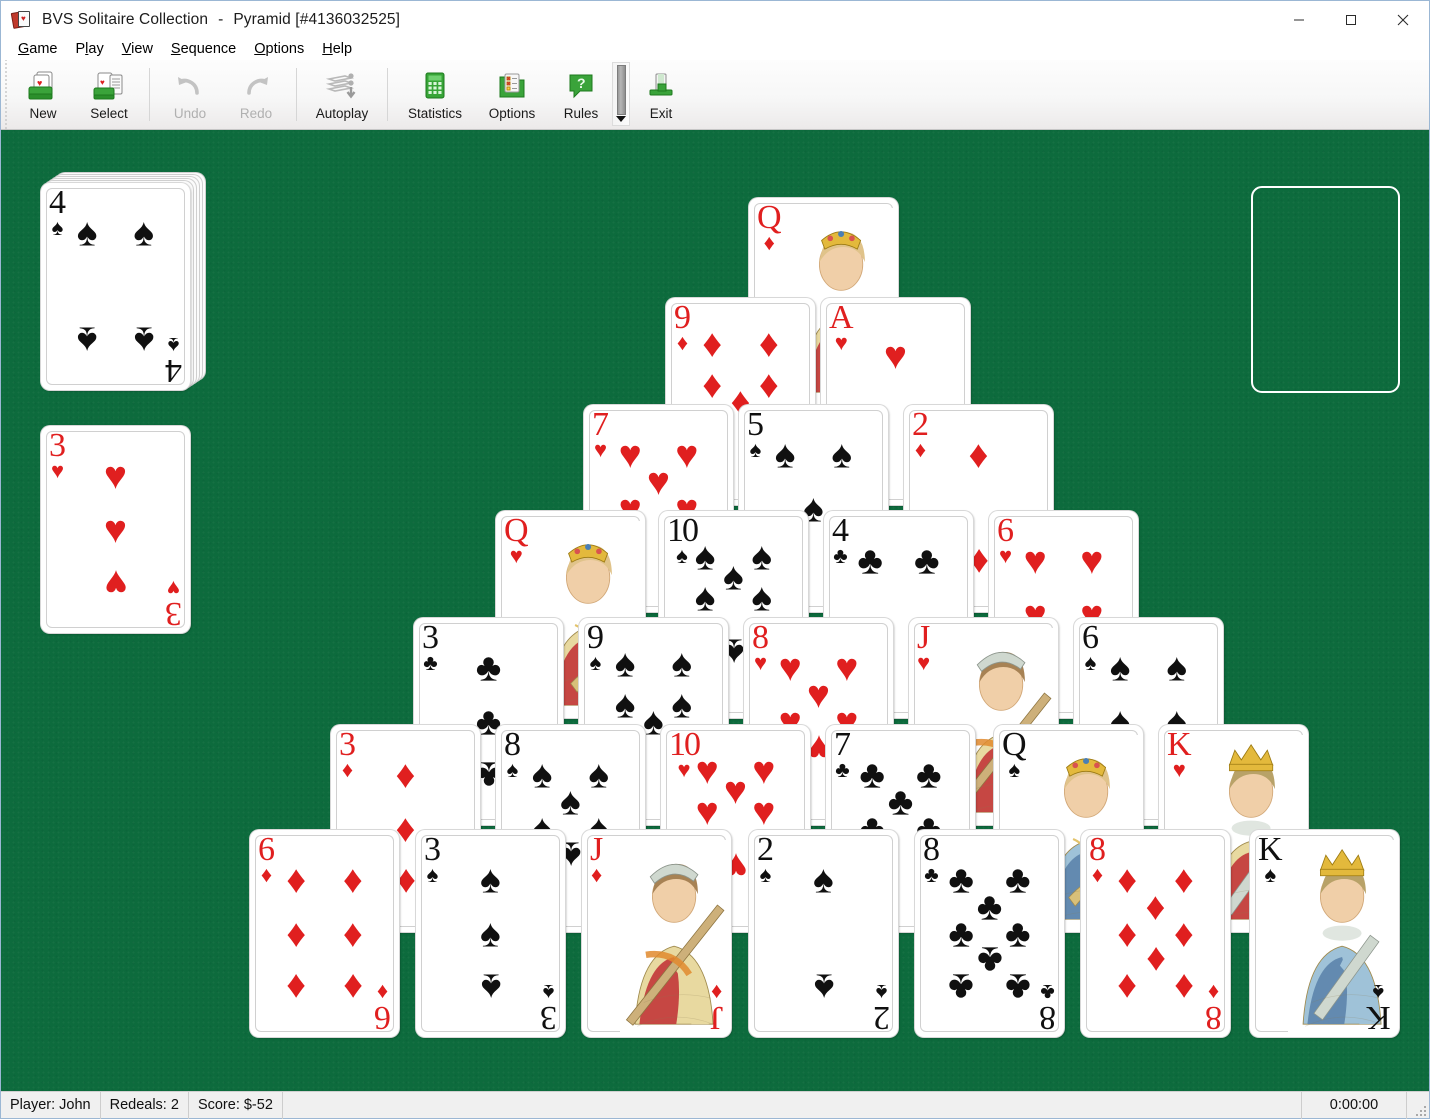  I want to click on pyramid-card-row7-8-diamonds: 8 ♦ ♦ ♦ ♦ ♦ ♦ ♦ ♦ ♦ 8 ♦, so click(1155, 933).